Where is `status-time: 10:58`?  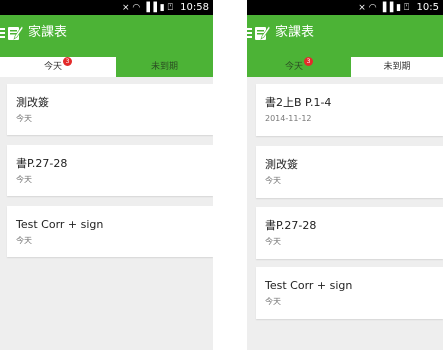 status-time: 10:58 is located at coordinates (194, 7).